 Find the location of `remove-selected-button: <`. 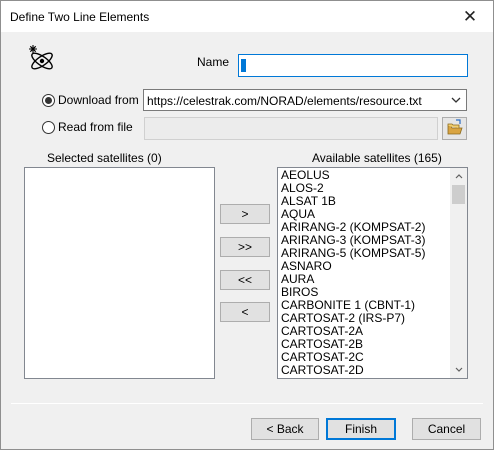

remove-selected-button: < is located at coordinates (245, 312).